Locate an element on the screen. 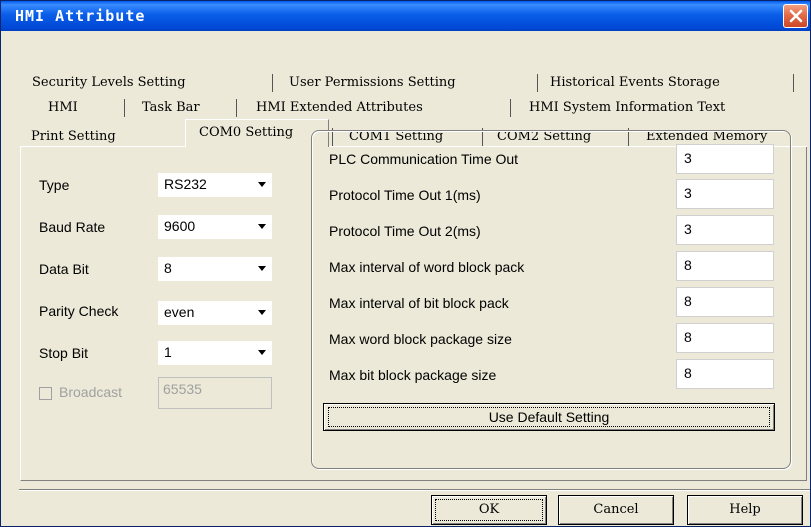  data-bit-label: Data Bit is located at coordinates (64, 269).